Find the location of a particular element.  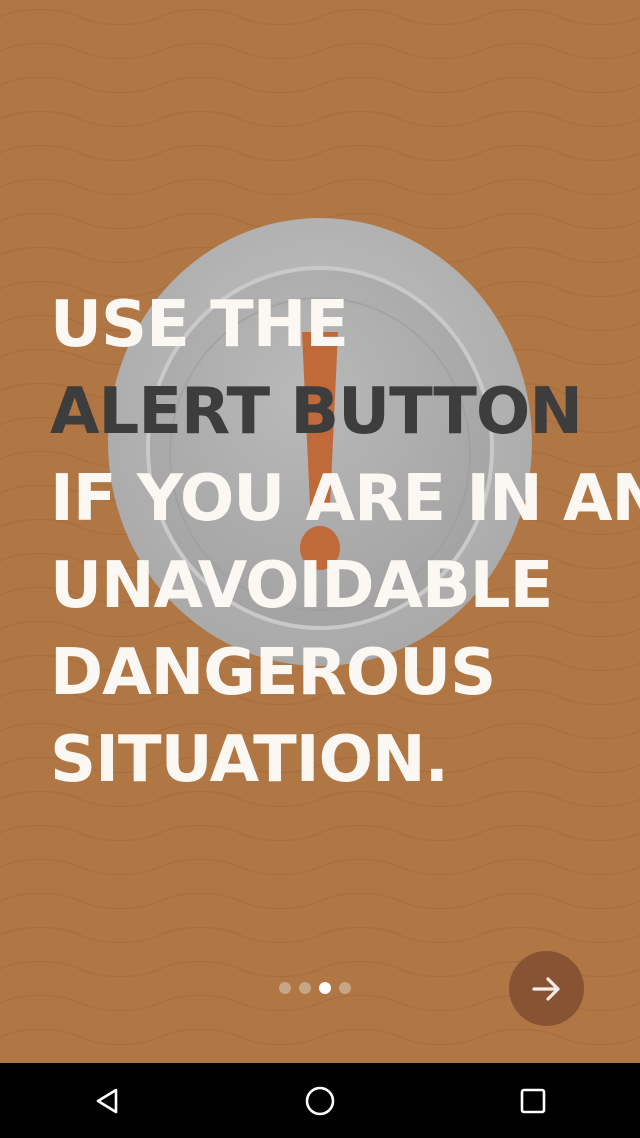

back-icon is located at coordinates (106, 1100).